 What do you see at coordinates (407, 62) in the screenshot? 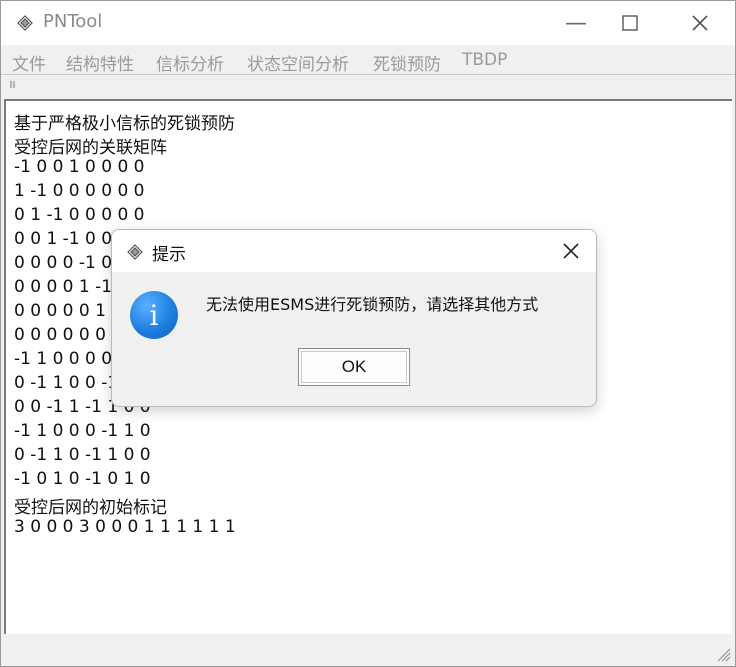
I see `menu-deadlock-prevention: 死锁预防` at bounding box center [407, 62].